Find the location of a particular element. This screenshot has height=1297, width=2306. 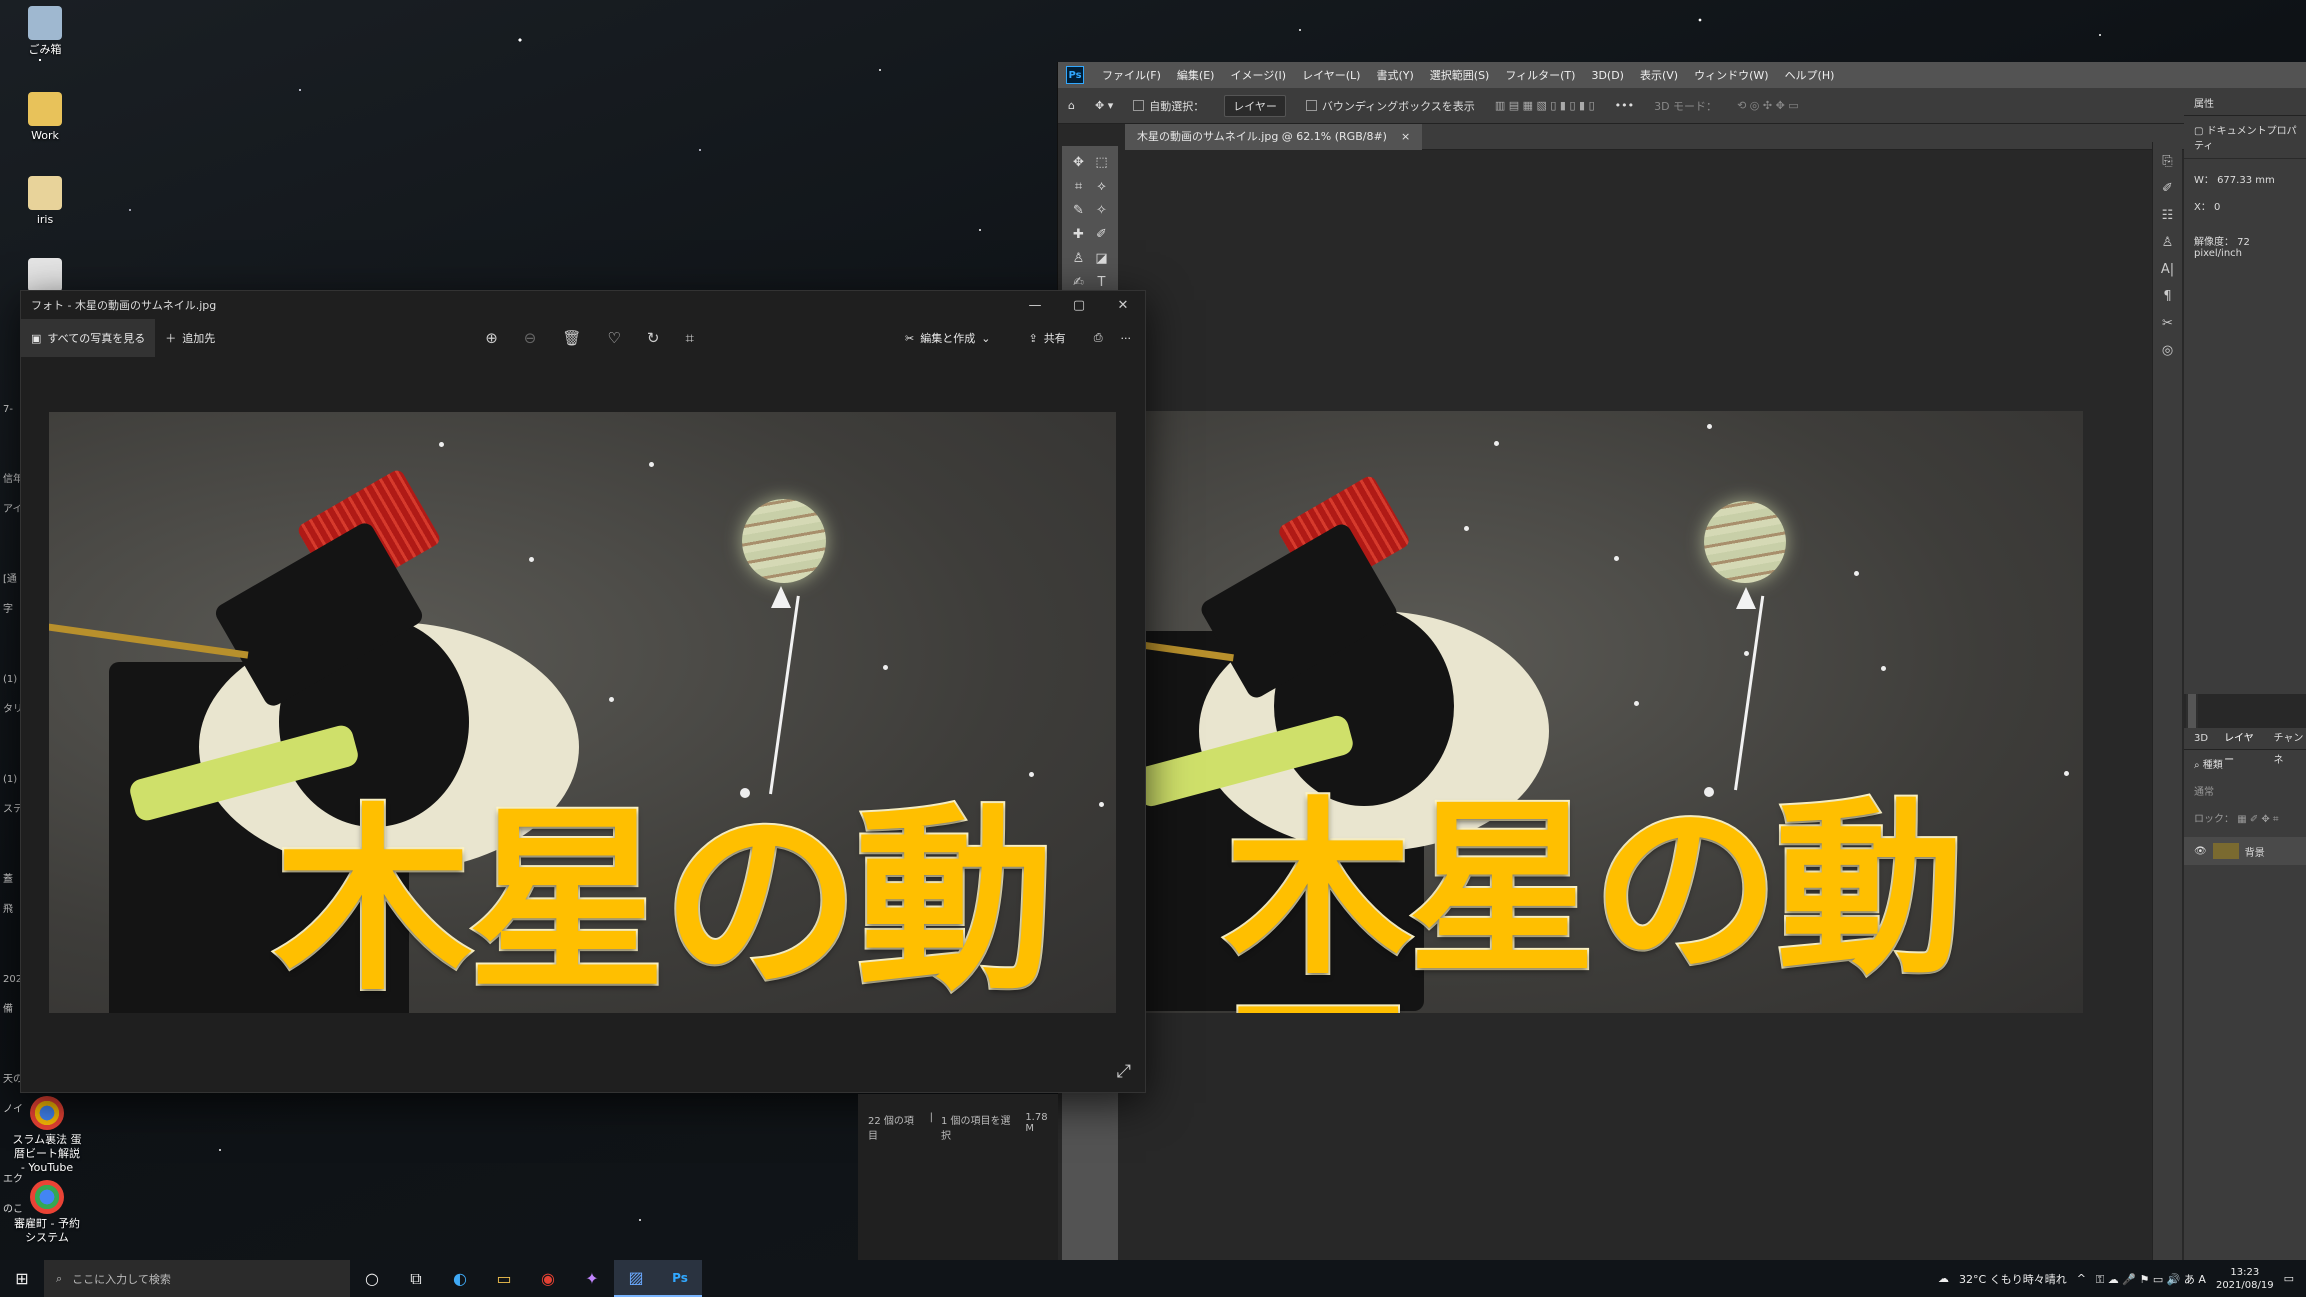

layers-tabs: 3D レイヤー チャンネ is located at coordinates (2245, 747).